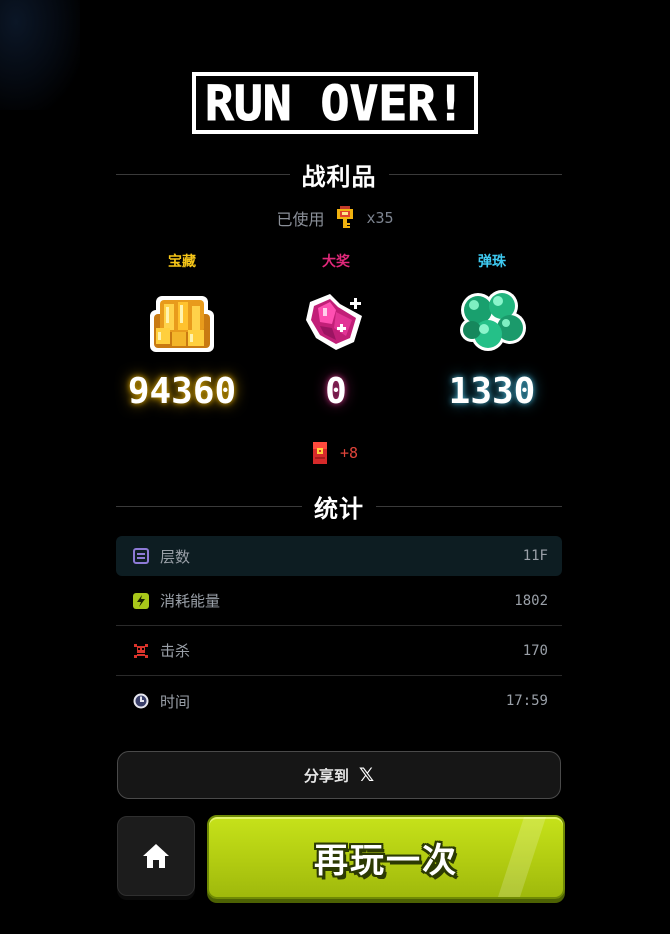  I want to click on keys-used-row: 已使用 x35, so click(335, 218).